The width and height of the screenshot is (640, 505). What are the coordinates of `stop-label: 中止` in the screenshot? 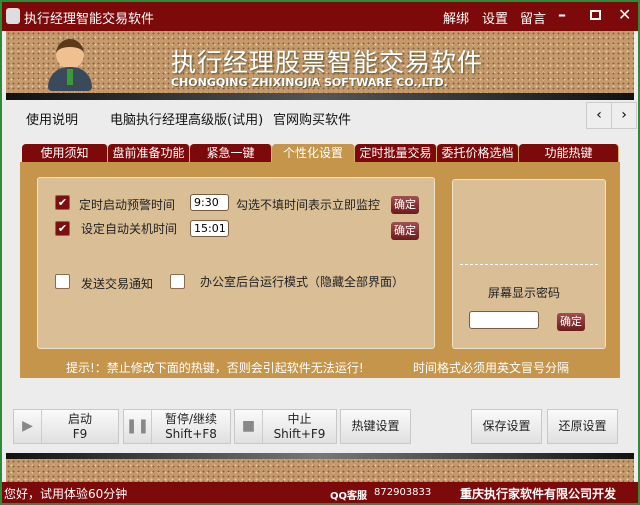 It's located at (299, 419).